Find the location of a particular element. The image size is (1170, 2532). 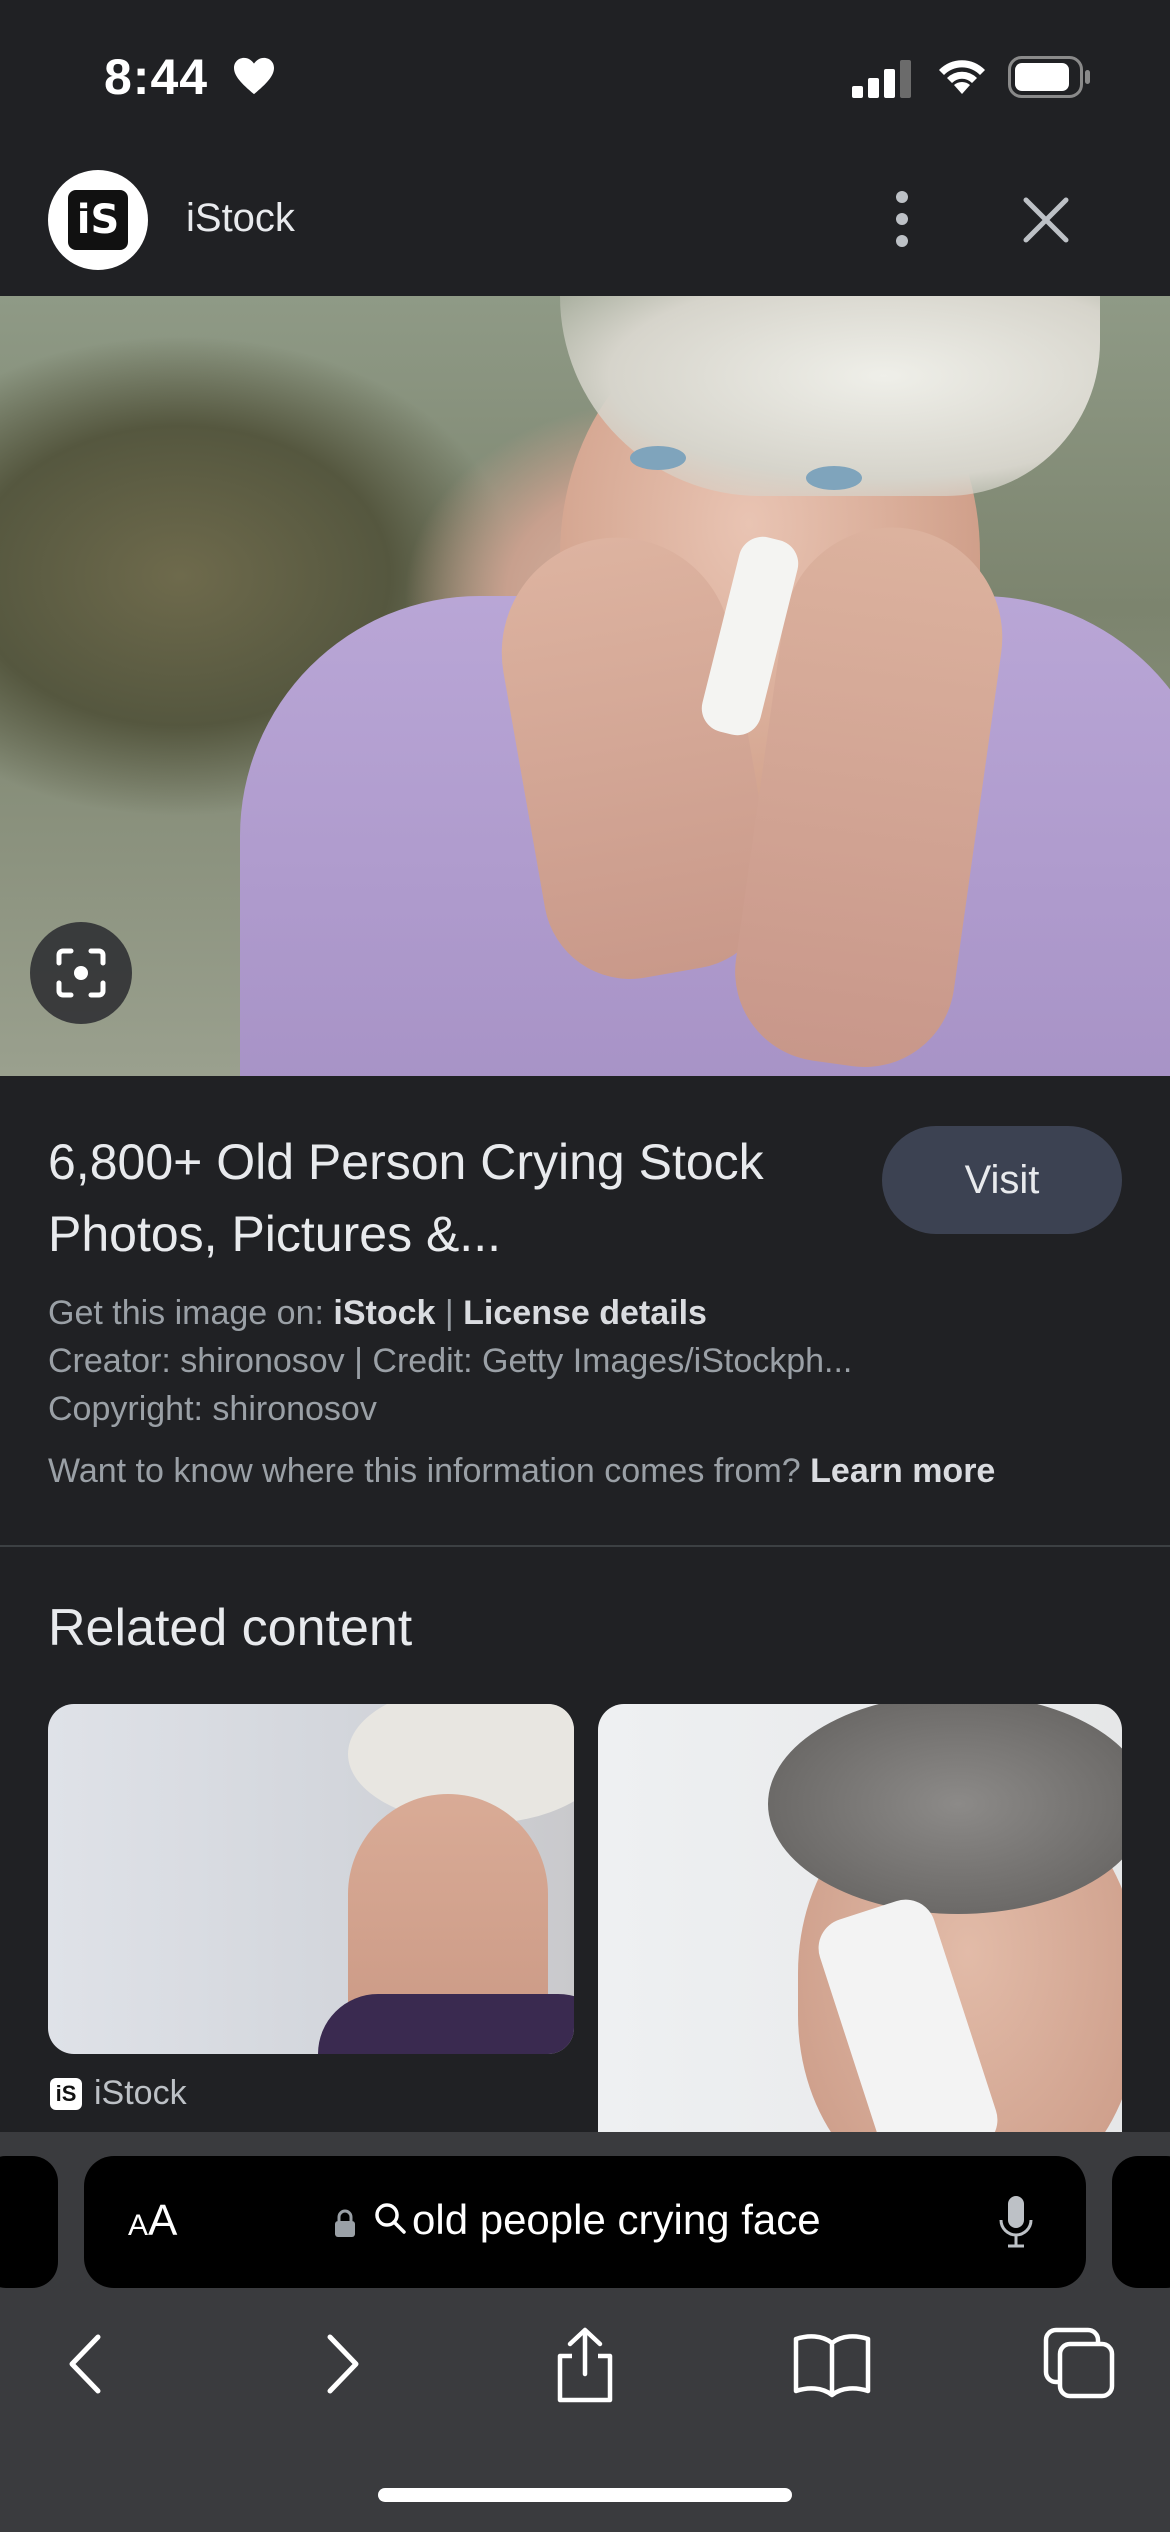

page-settings-button: AA is located at coordinates (152, 2221).